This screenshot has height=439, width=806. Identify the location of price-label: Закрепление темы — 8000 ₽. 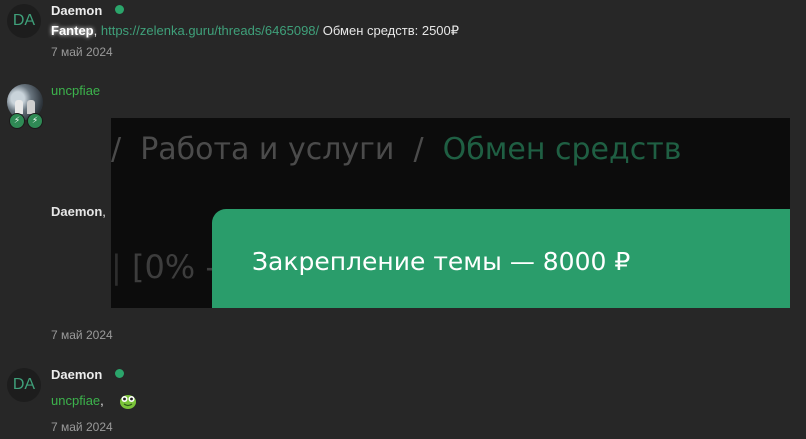
(441, 261).